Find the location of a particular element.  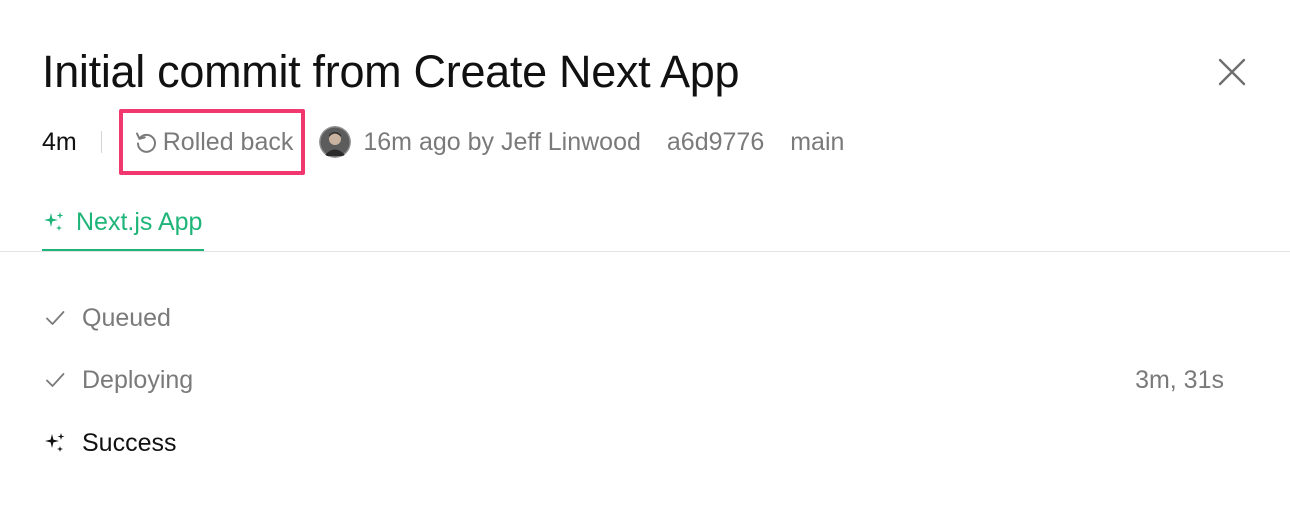

deployed-by: 16m ago by Jeff Linwood is located at coordinates (502, 141).